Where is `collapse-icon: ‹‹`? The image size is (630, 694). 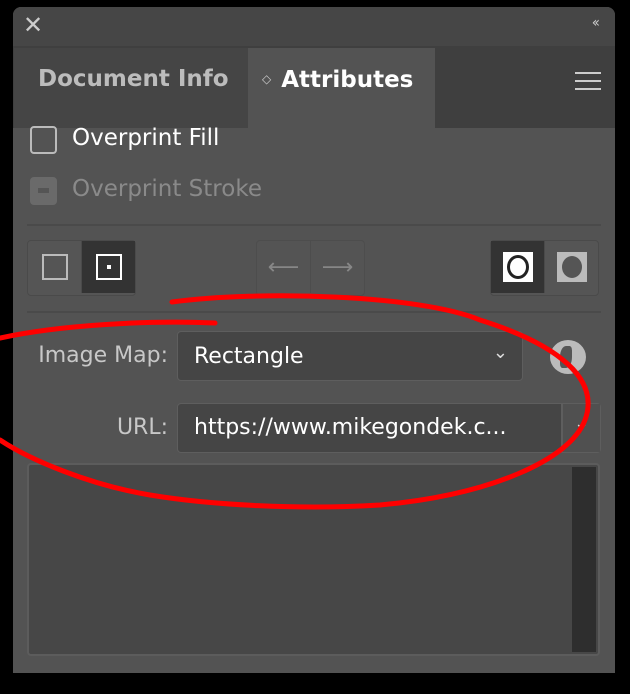 collapse-icon: ‹‹ is located at coordinates (596, 23).